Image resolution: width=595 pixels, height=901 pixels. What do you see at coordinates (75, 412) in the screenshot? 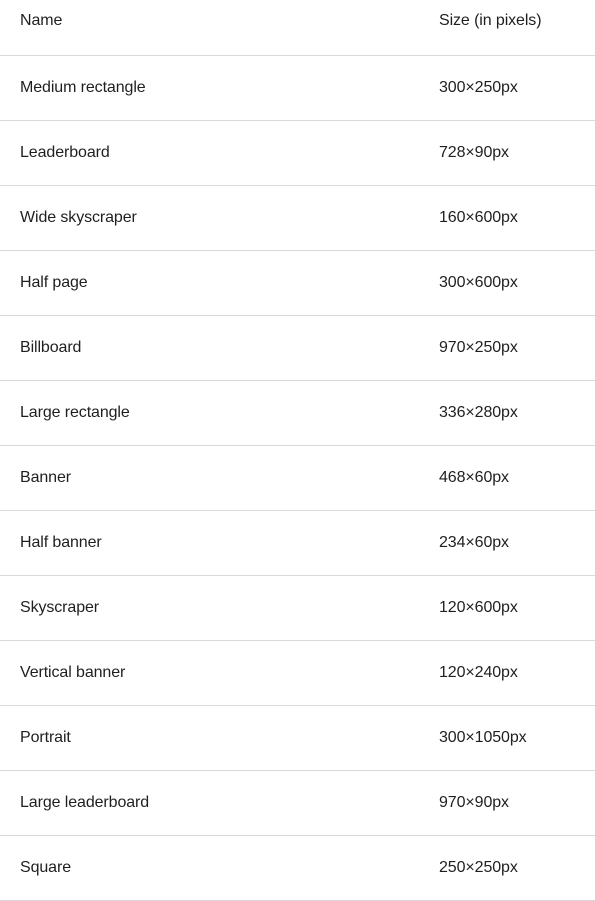
I see `ad-name-cell: Large rectangle` at bounding box center [75, 412].